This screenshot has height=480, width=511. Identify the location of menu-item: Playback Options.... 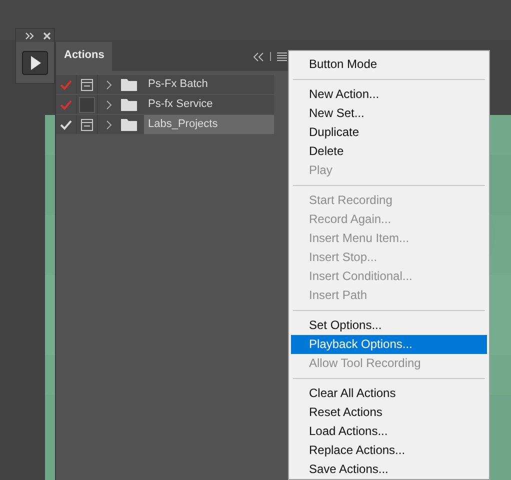
(389, 344).